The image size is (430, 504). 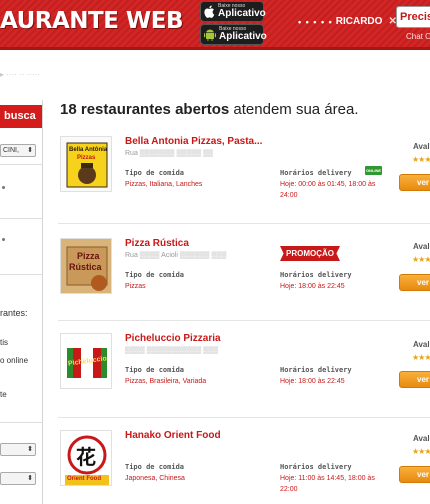 I want to click on logo-text: Pizza, so click(x=88, y=256).